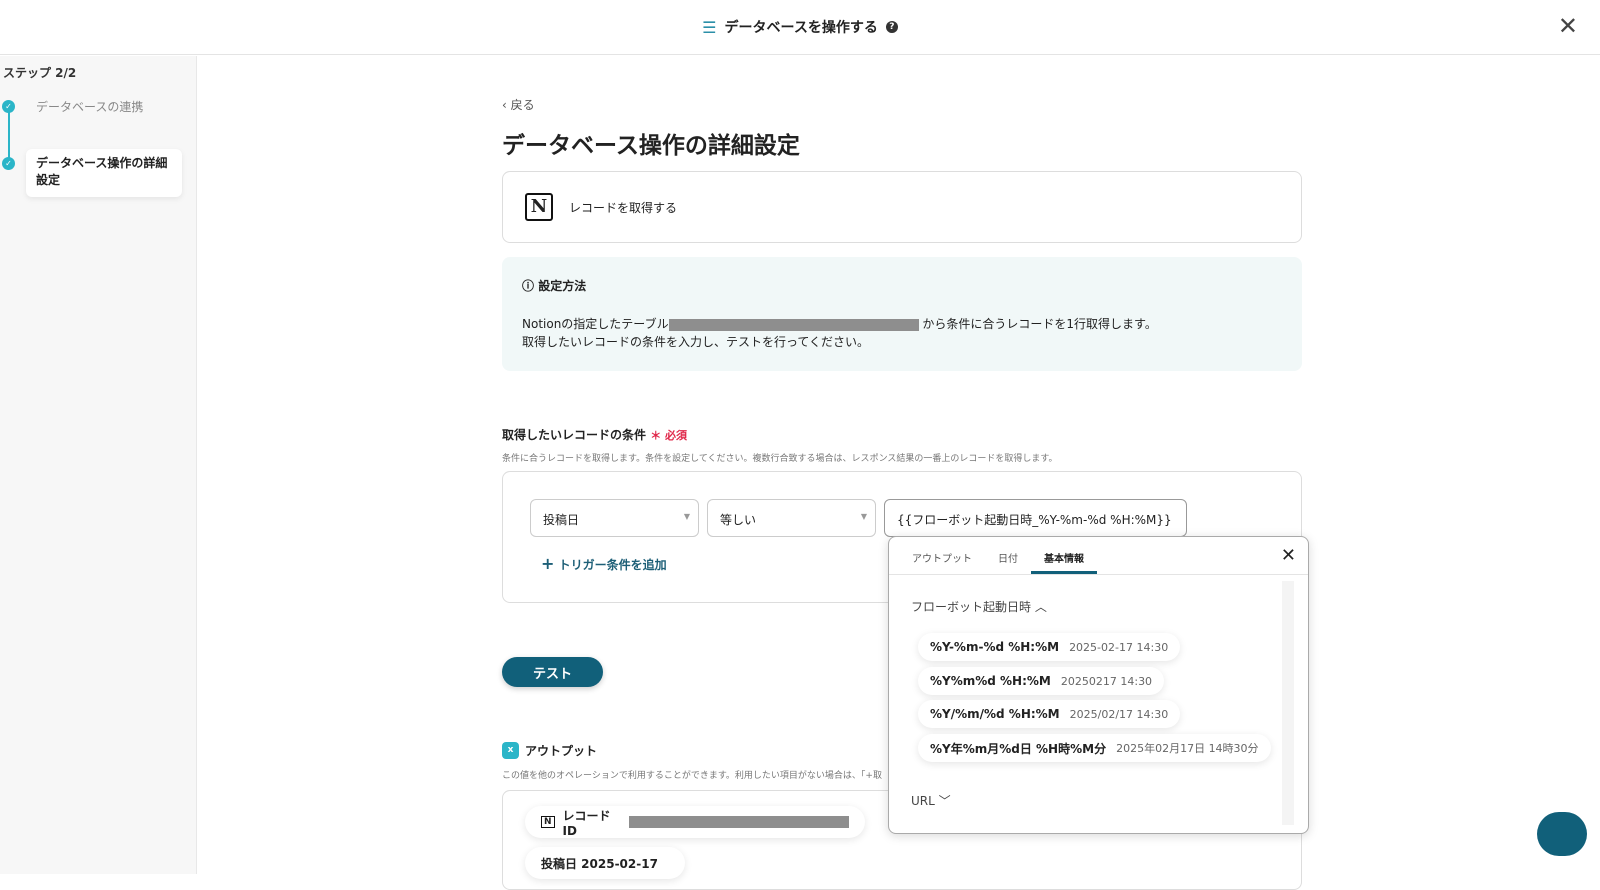 This screenshot has width=1600, height=890. I want to click on close-icon: ✕, so click(1288, 555).